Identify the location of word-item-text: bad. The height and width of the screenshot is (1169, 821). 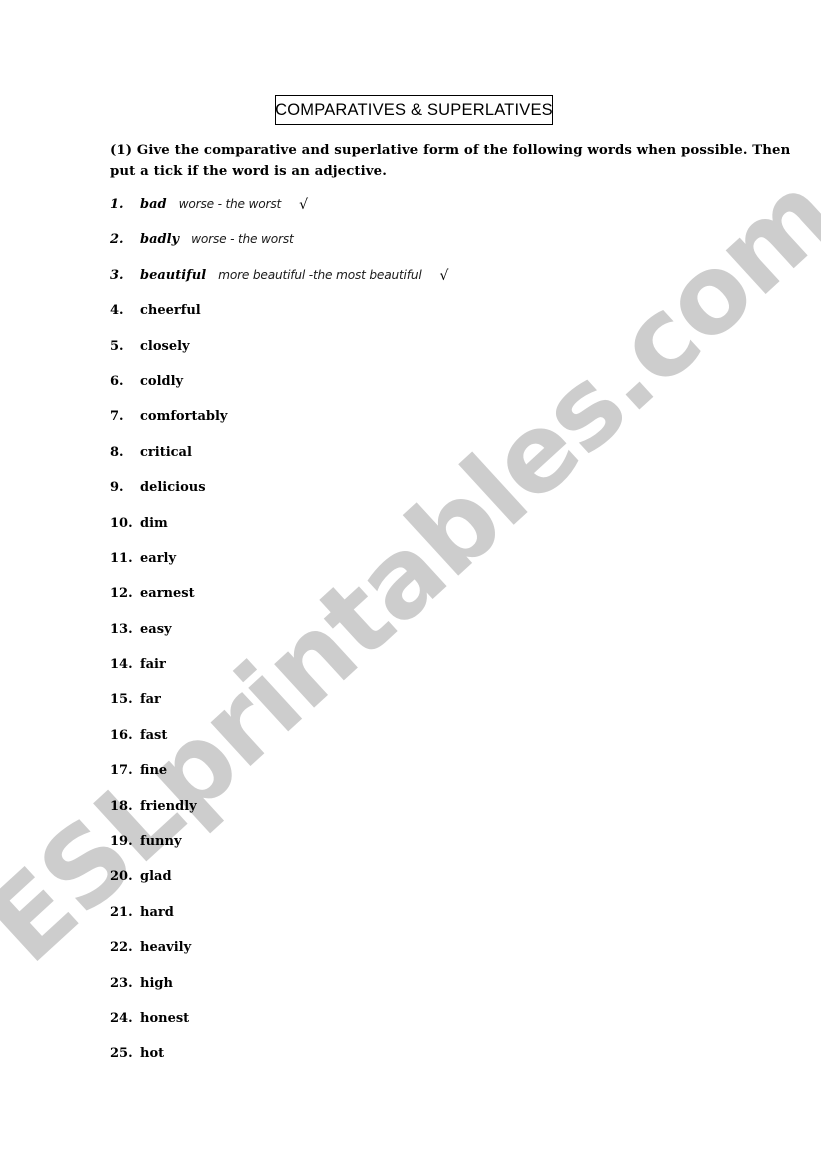
(153, 204).